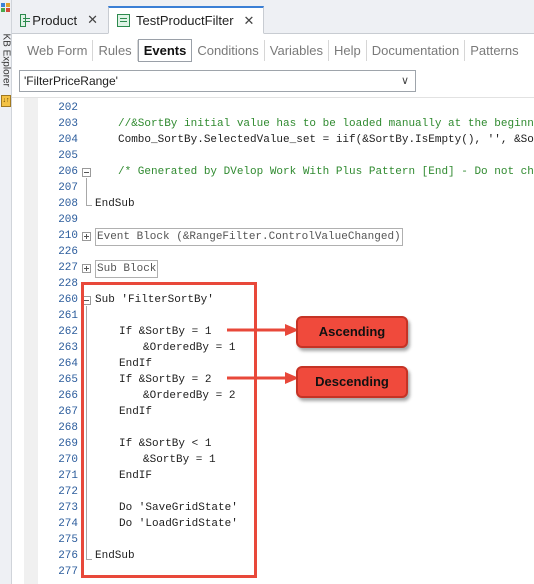 This screenshot has width=534, height=584. I want to click on tab-label: Product, so click(55, 20).